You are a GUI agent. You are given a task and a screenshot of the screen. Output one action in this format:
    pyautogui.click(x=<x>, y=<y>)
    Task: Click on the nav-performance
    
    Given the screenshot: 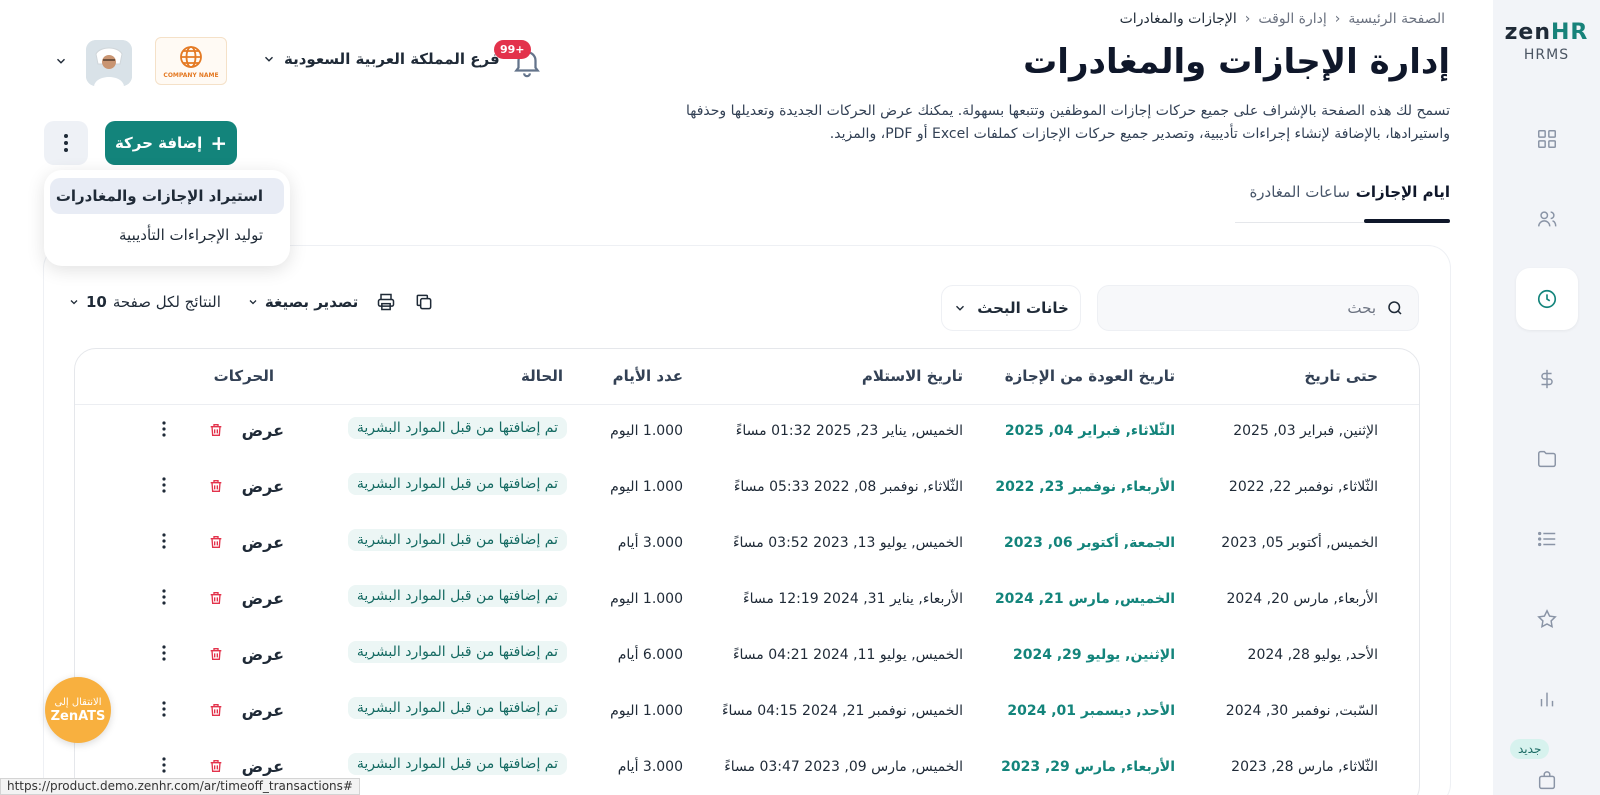 What is the action you would take?
    pyautogui.click(x=1547, y=619)
    